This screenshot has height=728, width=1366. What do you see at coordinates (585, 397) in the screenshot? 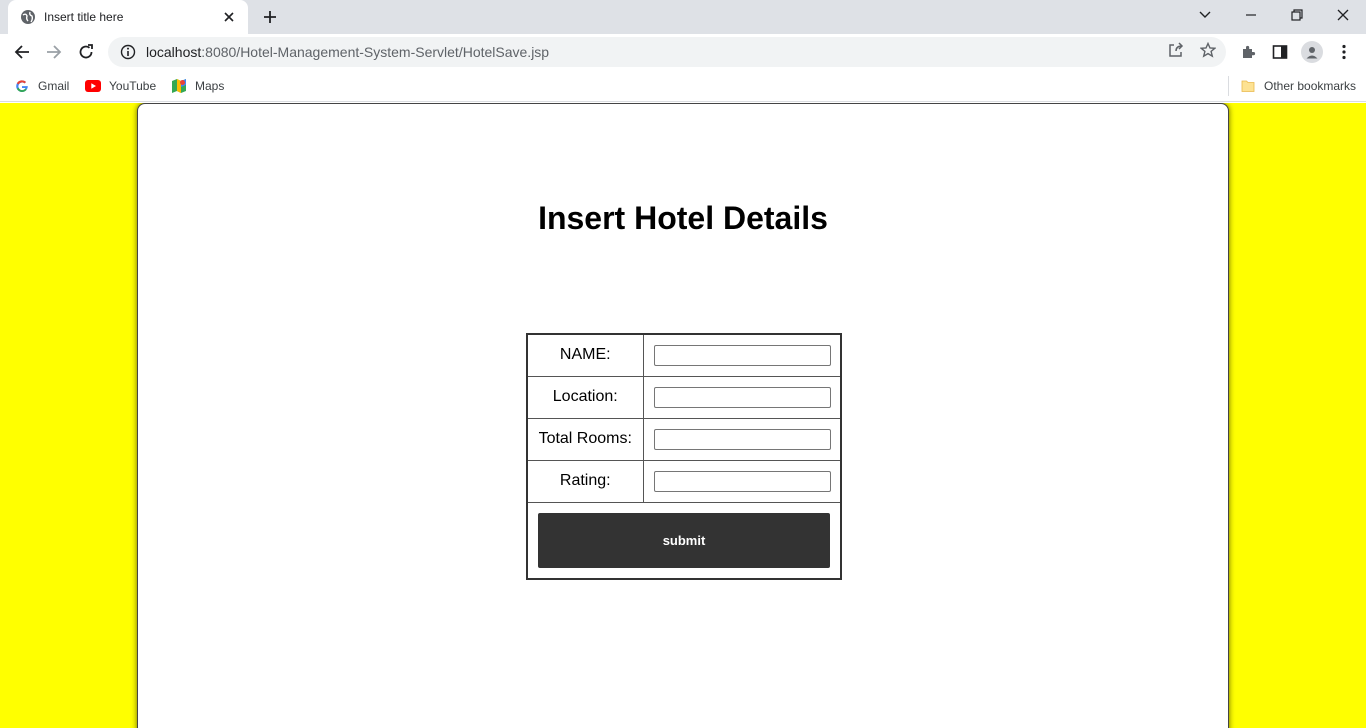
I see `location-label: Location:` at bounding box center [585, 397].